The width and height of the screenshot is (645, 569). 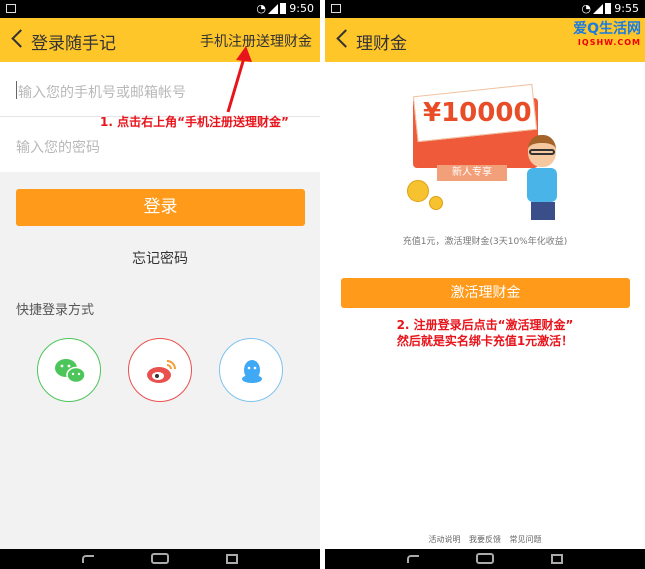 I want to click on watermark-logo: 爱Q生活网 IQSHW.COM, so click(x=607, y=36).